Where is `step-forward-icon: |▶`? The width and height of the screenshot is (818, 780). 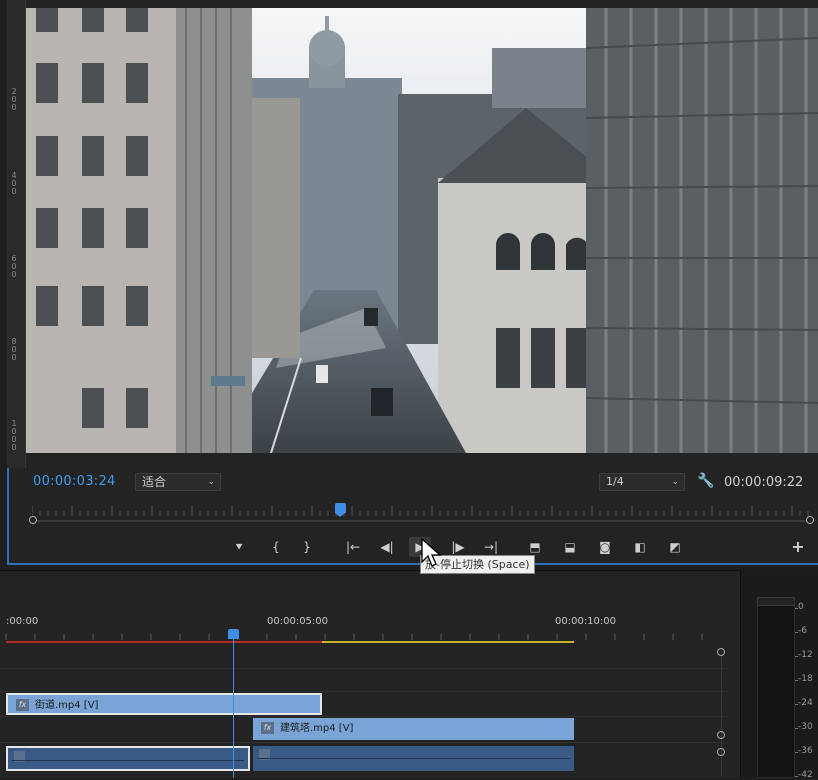 step-forward-icon: |▶ is located at coordinates (458, 547).